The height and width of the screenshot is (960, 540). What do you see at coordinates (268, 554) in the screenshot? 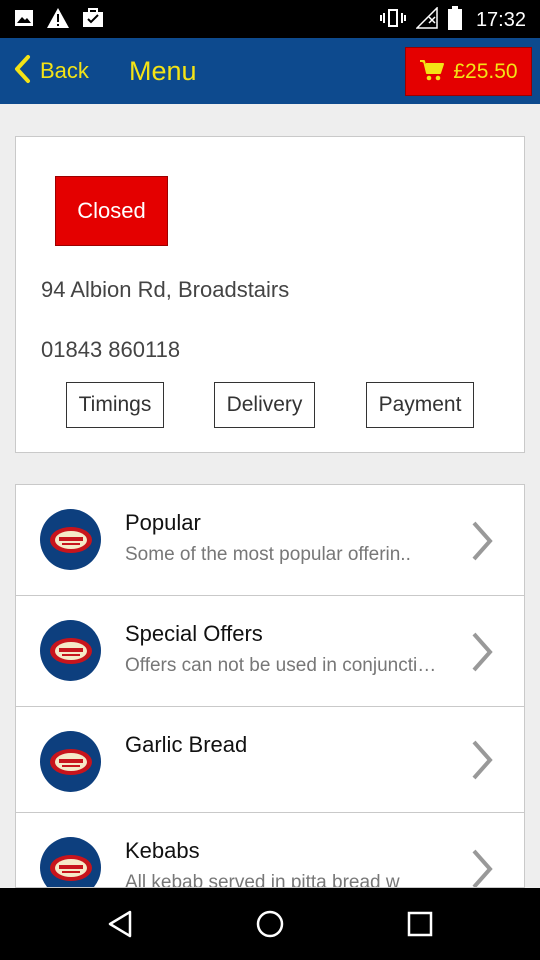
I see `category-description: Some of the most popular offerin..` at bounding box center [268, 554].